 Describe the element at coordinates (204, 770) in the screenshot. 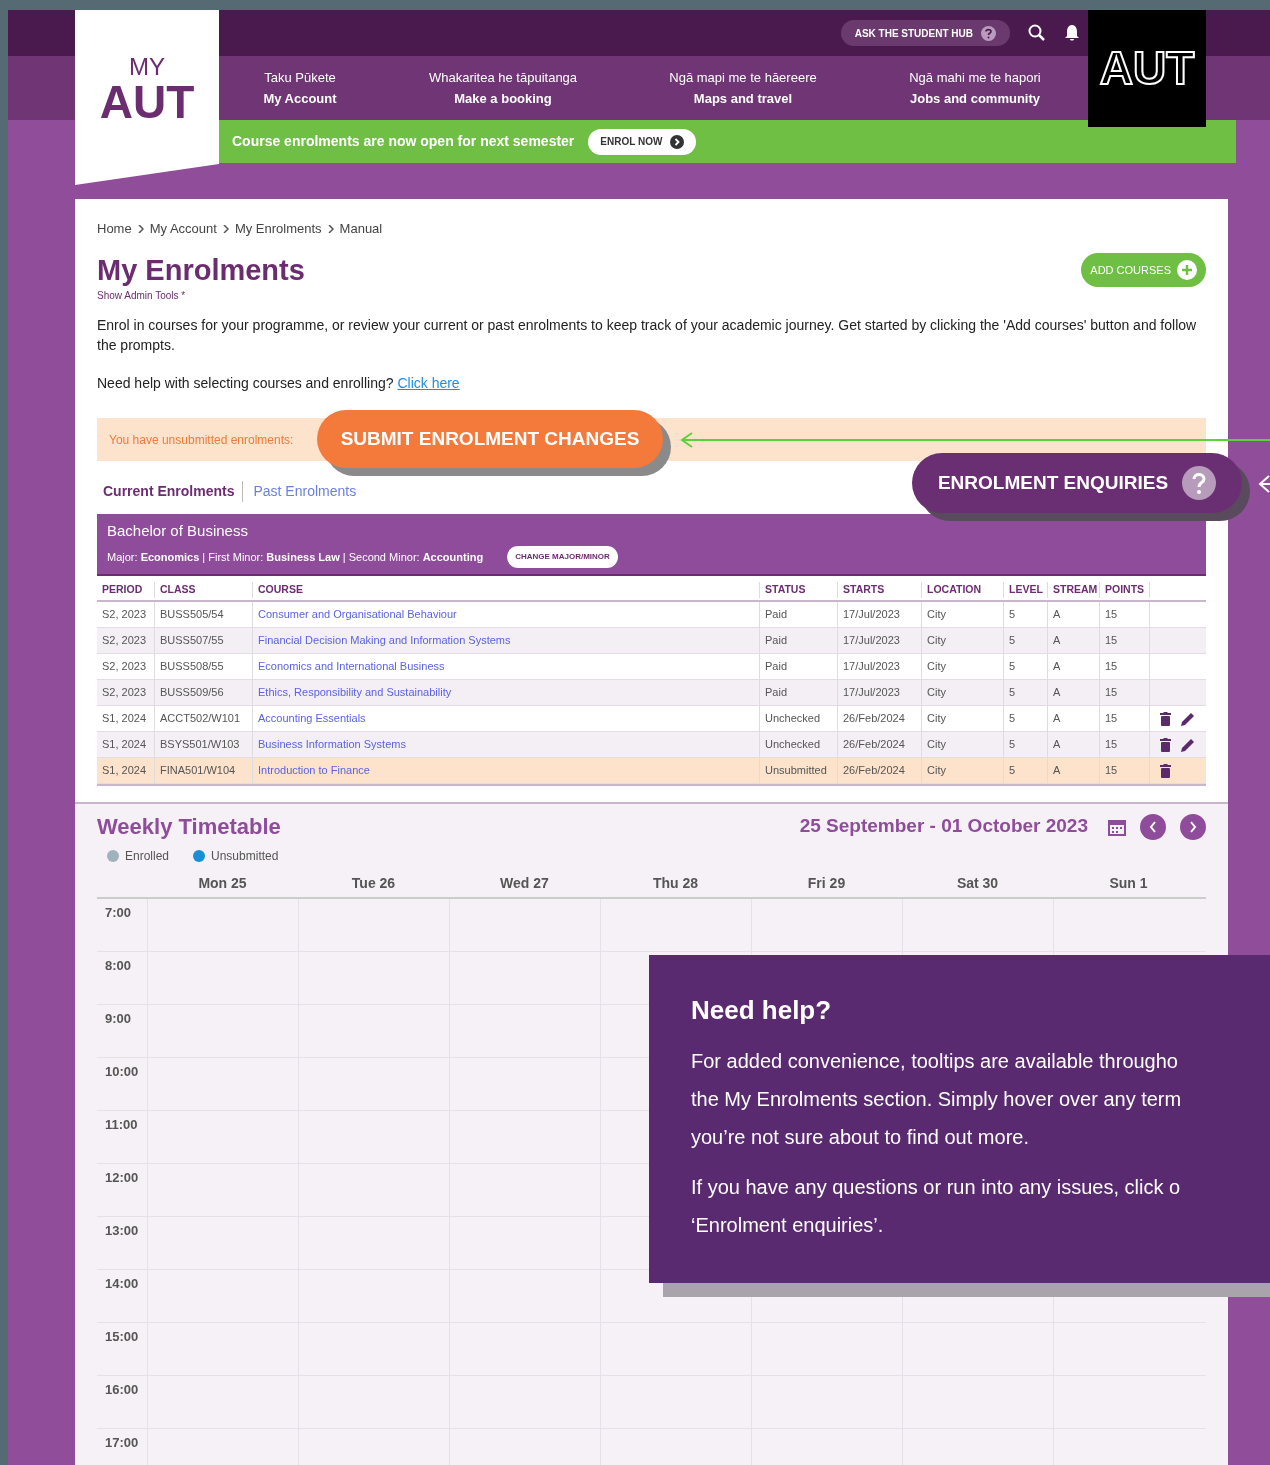

I see `table-cell: FINA501/W104` at that location.